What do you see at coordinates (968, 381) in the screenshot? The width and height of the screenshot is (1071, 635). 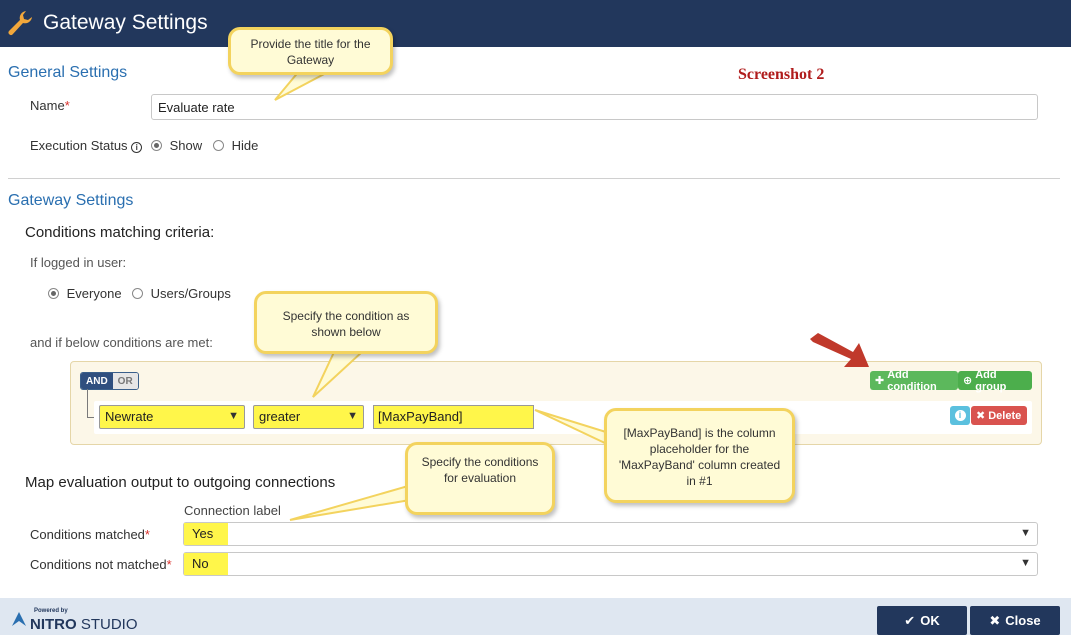 I see `plus-circle-icon: ⊕` at bounding box center [968, 381].